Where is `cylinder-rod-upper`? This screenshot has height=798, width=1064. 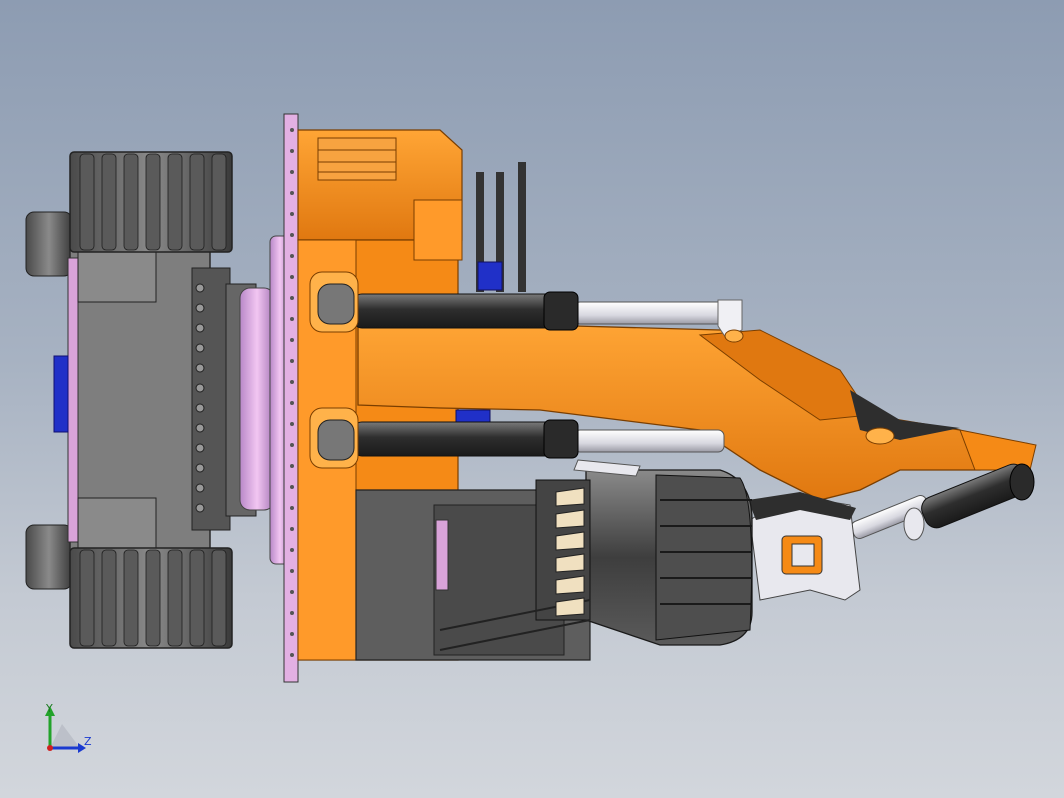
cylinder-rod-upper is located at coordinates (650, 313).